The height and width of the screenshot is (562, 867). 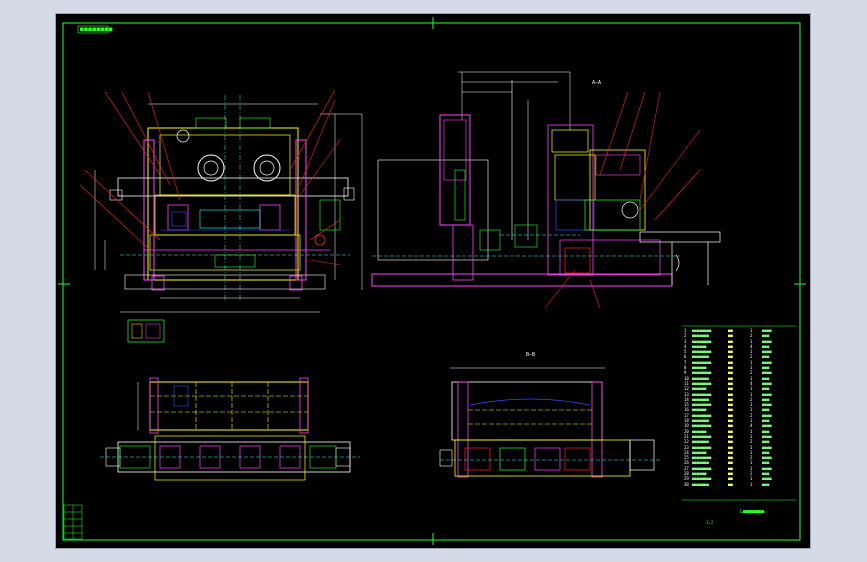 I want to click on part-qty: 1, so click(x=751, y=484).